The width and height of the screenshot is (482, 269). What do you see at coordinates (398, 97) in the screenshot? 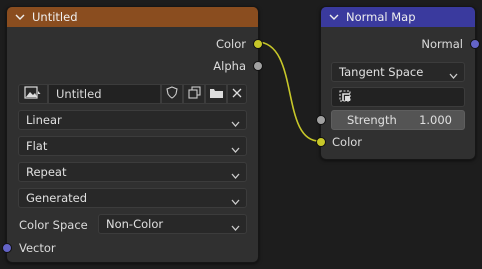
I see `uv-map-field` at bounding box center [398, 97].